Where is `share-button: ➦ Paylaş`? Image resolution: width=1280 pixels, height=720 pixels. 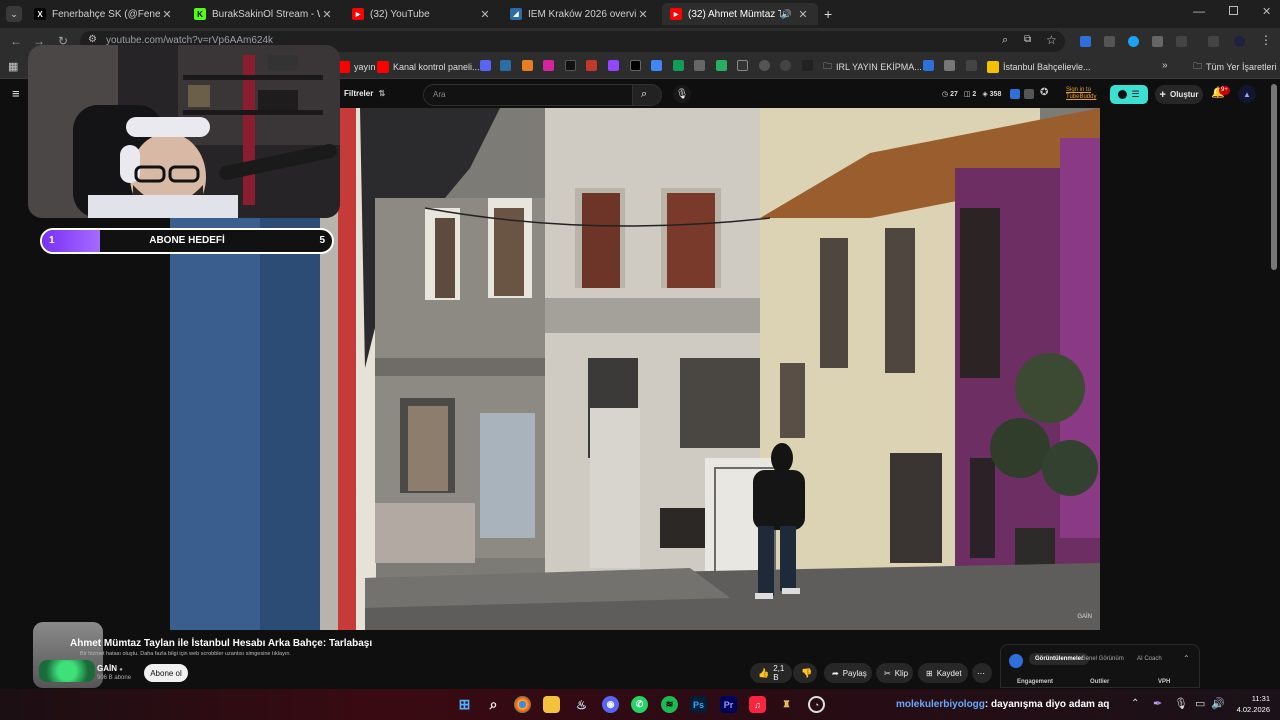
share-button: ➦ Paylaş is located at coordinates (848, 673).